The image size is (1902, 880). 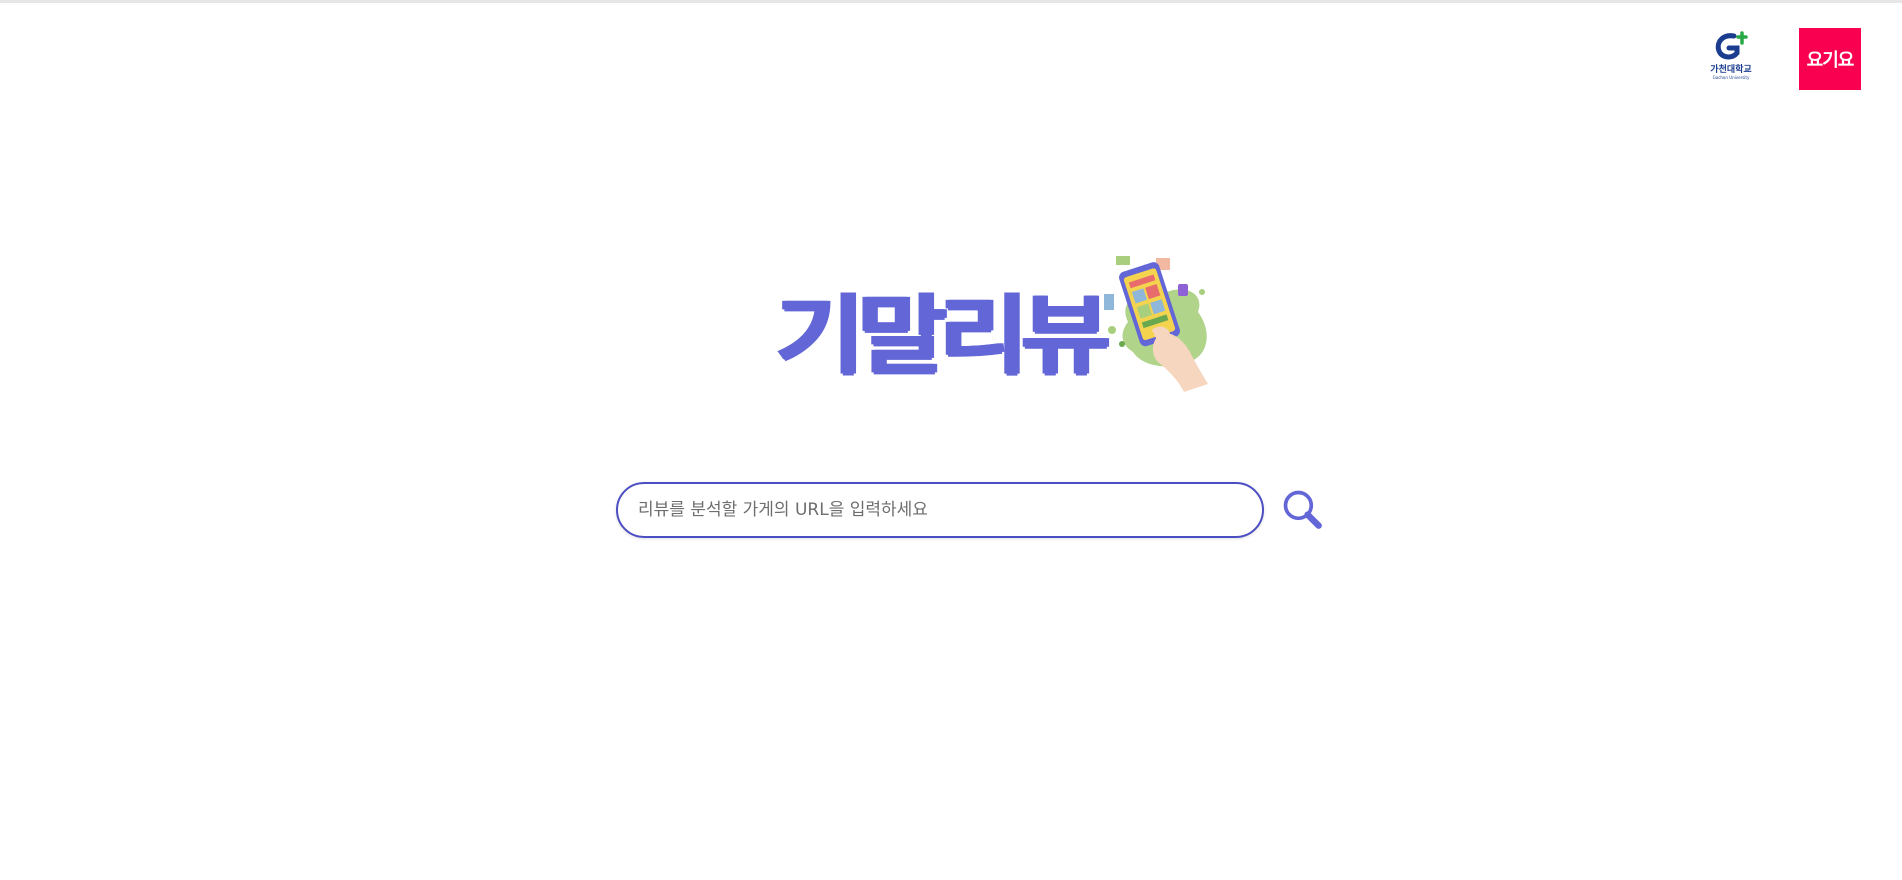 What do you see at coordinates (1785, 59) in the screenshot?
I see `partner-logos: 가천대학교 Gachon University 요기요` at bounding box center [1785, 59].